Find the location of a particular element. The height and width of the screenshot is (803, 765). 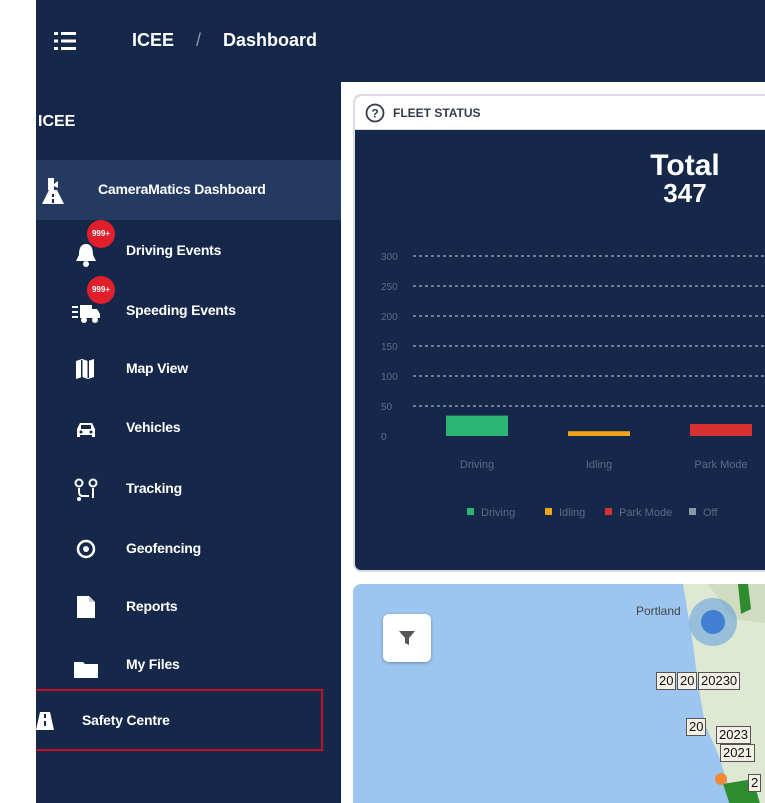

top-bar: ICEE / Dashboard is located at coordinates (400, 41).